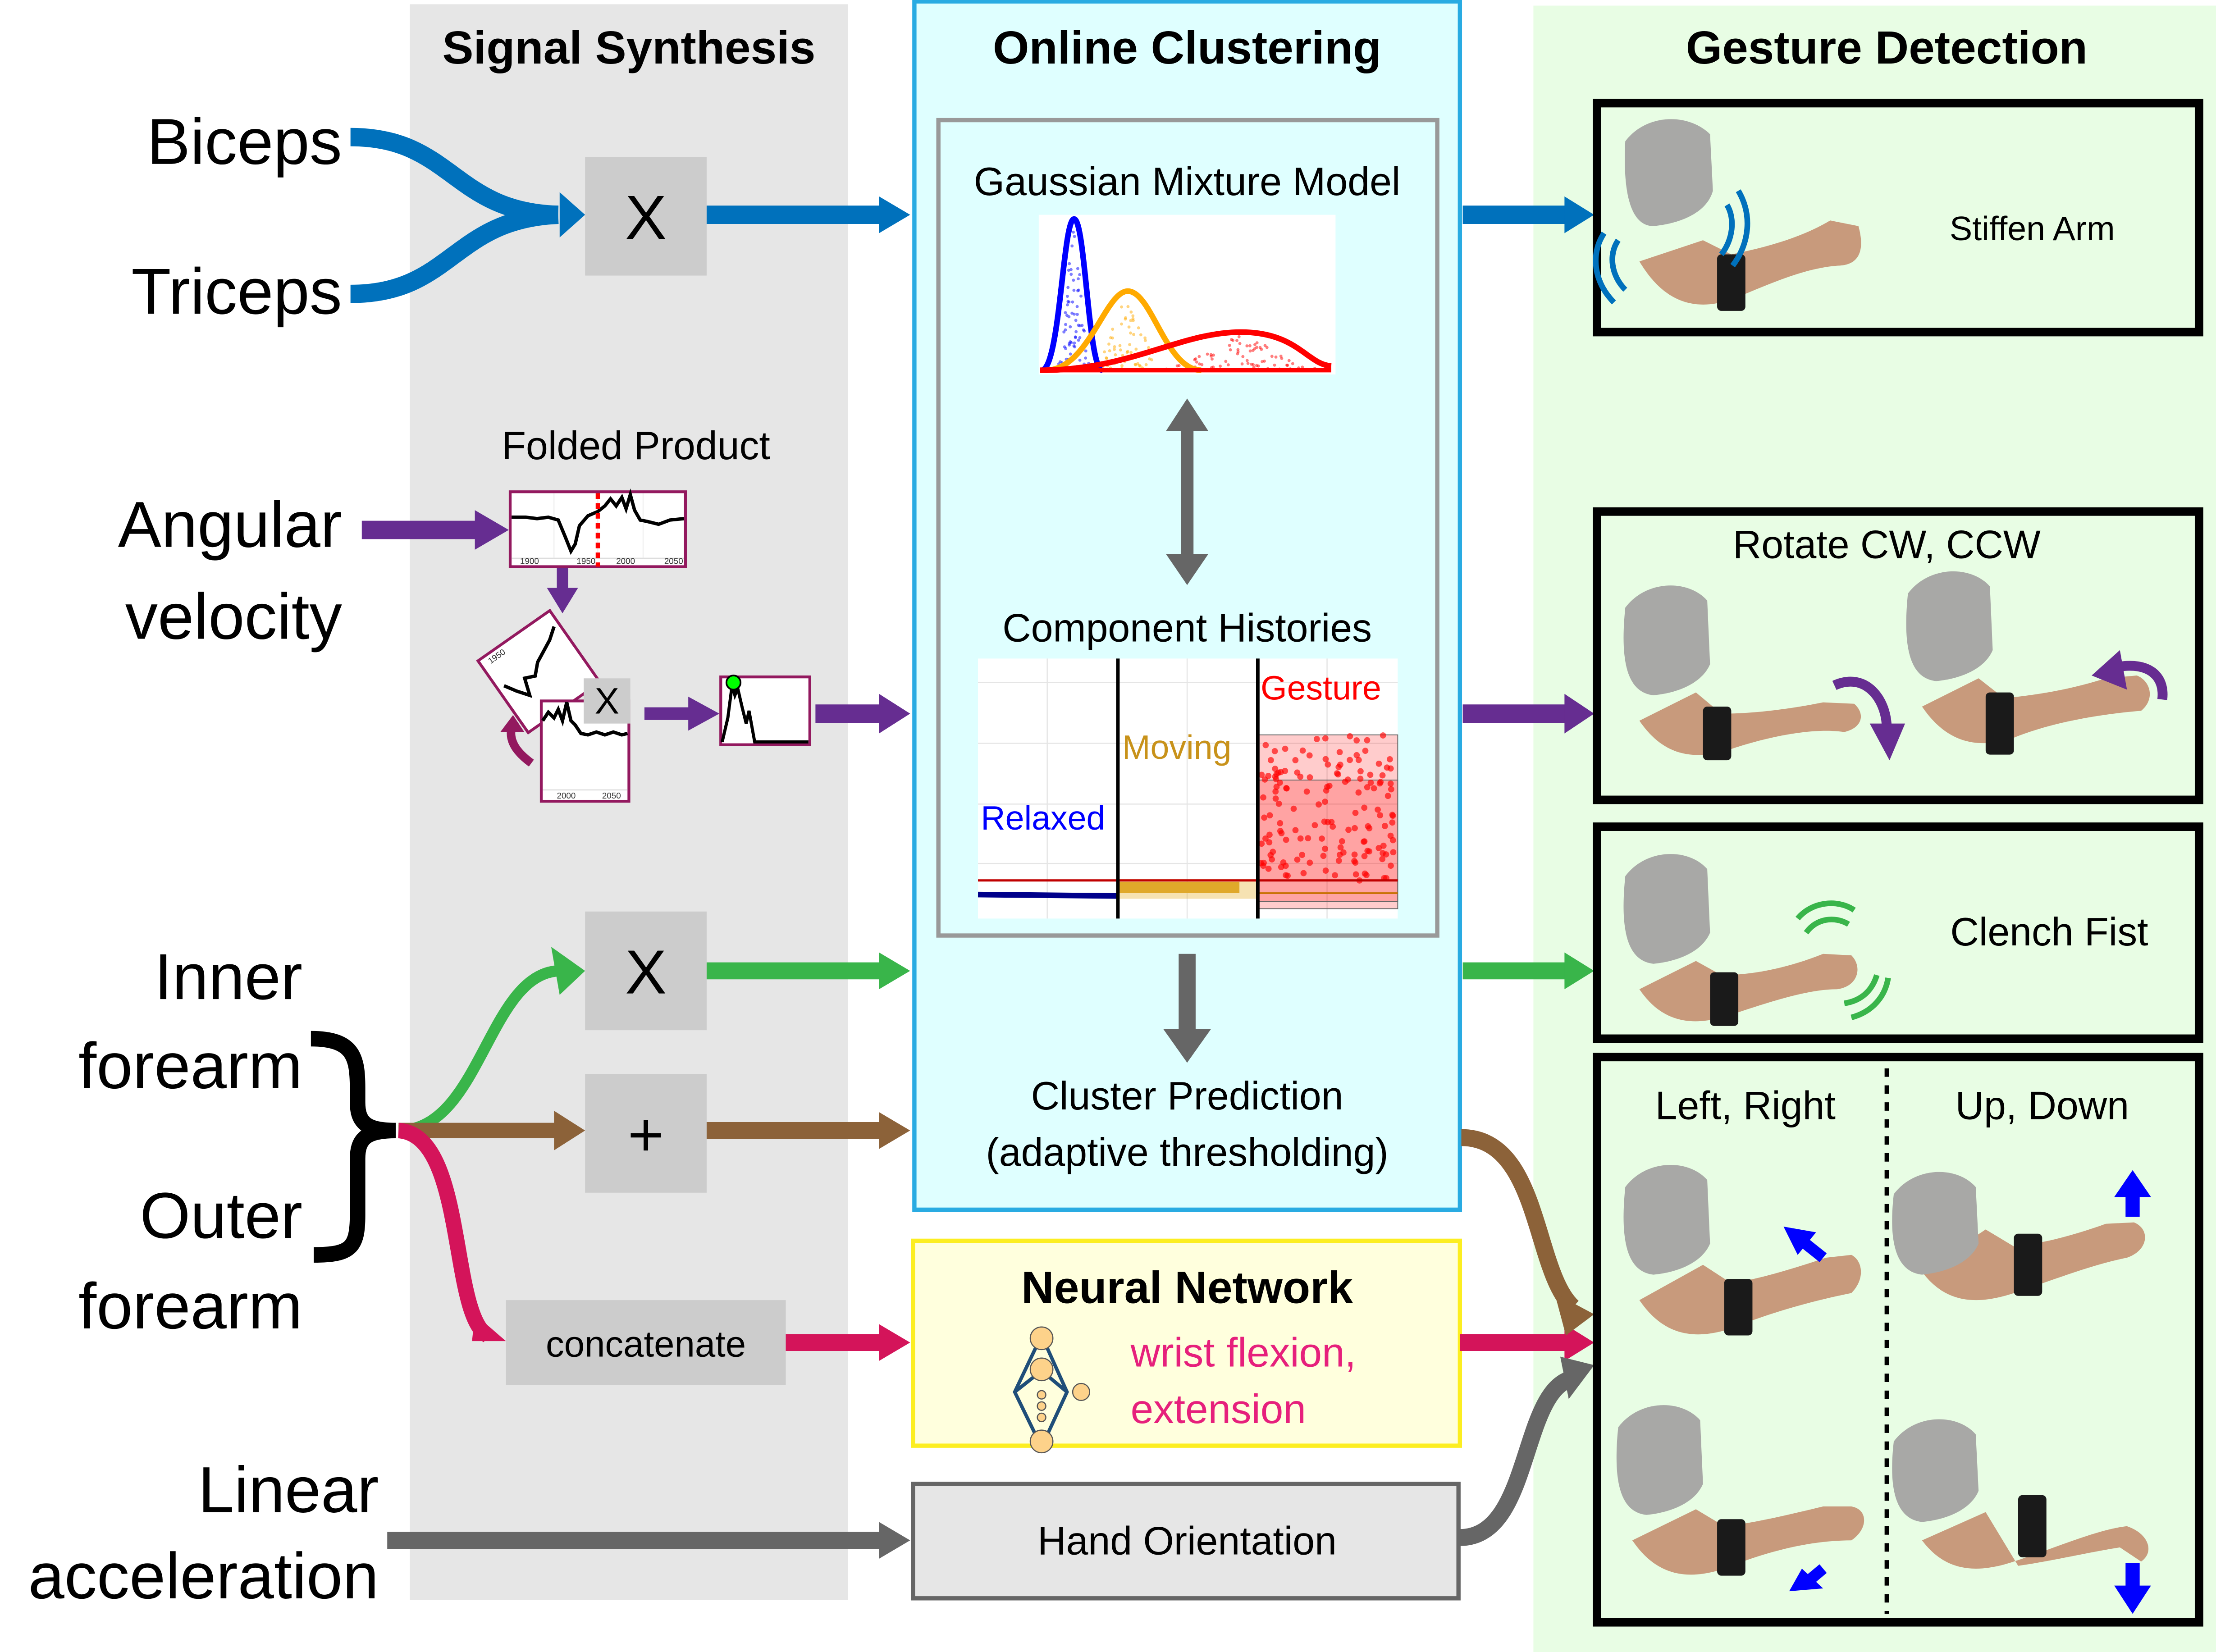 This screenshot has width=2216, height=1652. Describe the element at coordinates (203, 1575) in the screenshot. I see `input-linear-acceleration-2: acceleration` at that location.